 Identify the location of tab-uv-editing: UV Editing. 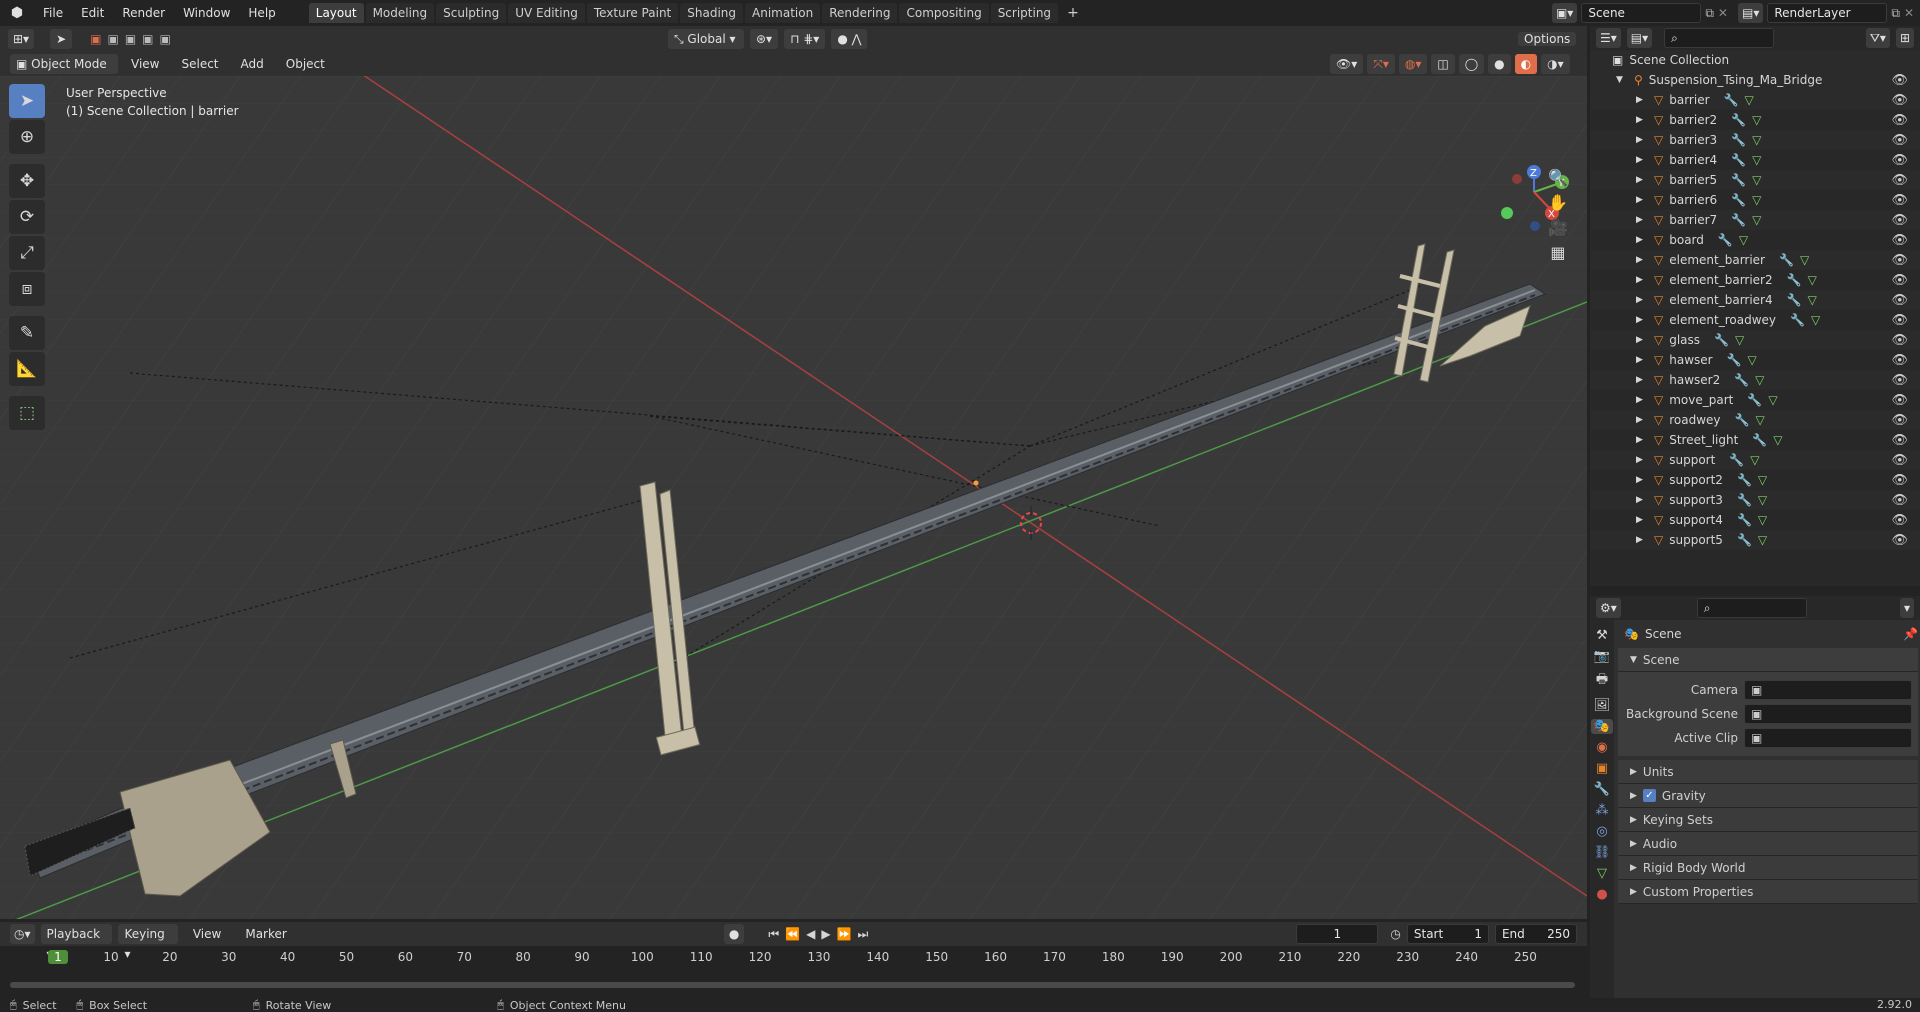
(546, 13).